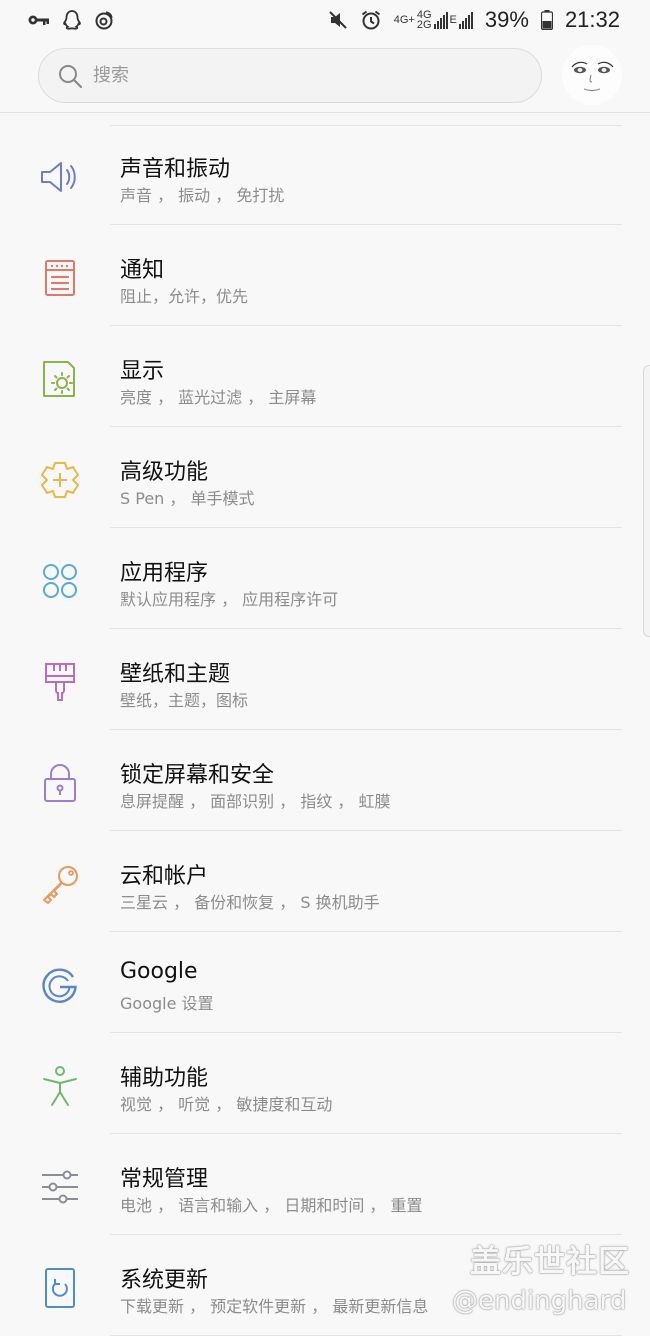 This screenshot has height=1336, width=650. What do you see at coordinates (325, 882) in the screenshot?
I see `settings-item-cloud-accounts: 云和帐户 三星云 ， 备份和恢复 ， S 换机助手` at bounding box center [325, 882].